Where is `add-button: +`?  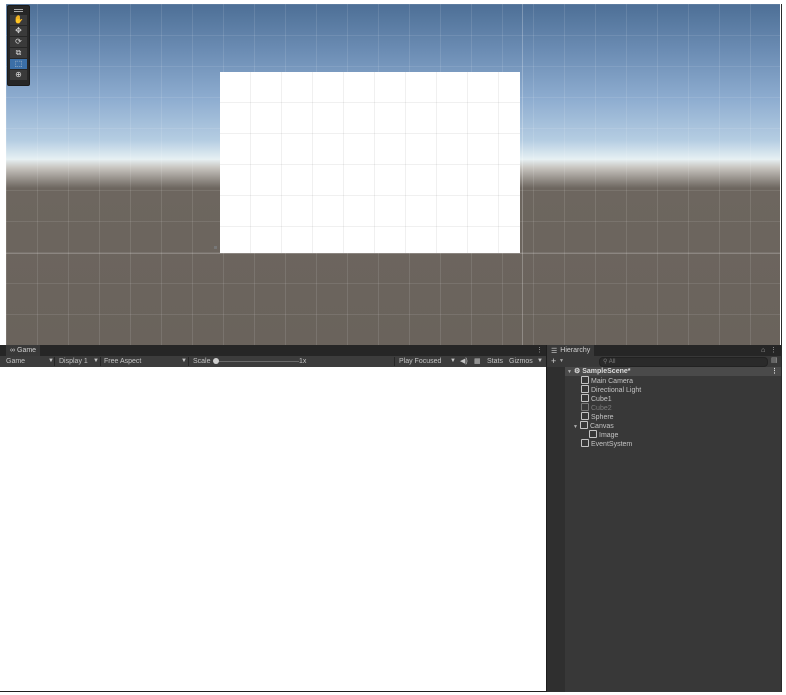
add-button: + is located at coordinates (553, 361).